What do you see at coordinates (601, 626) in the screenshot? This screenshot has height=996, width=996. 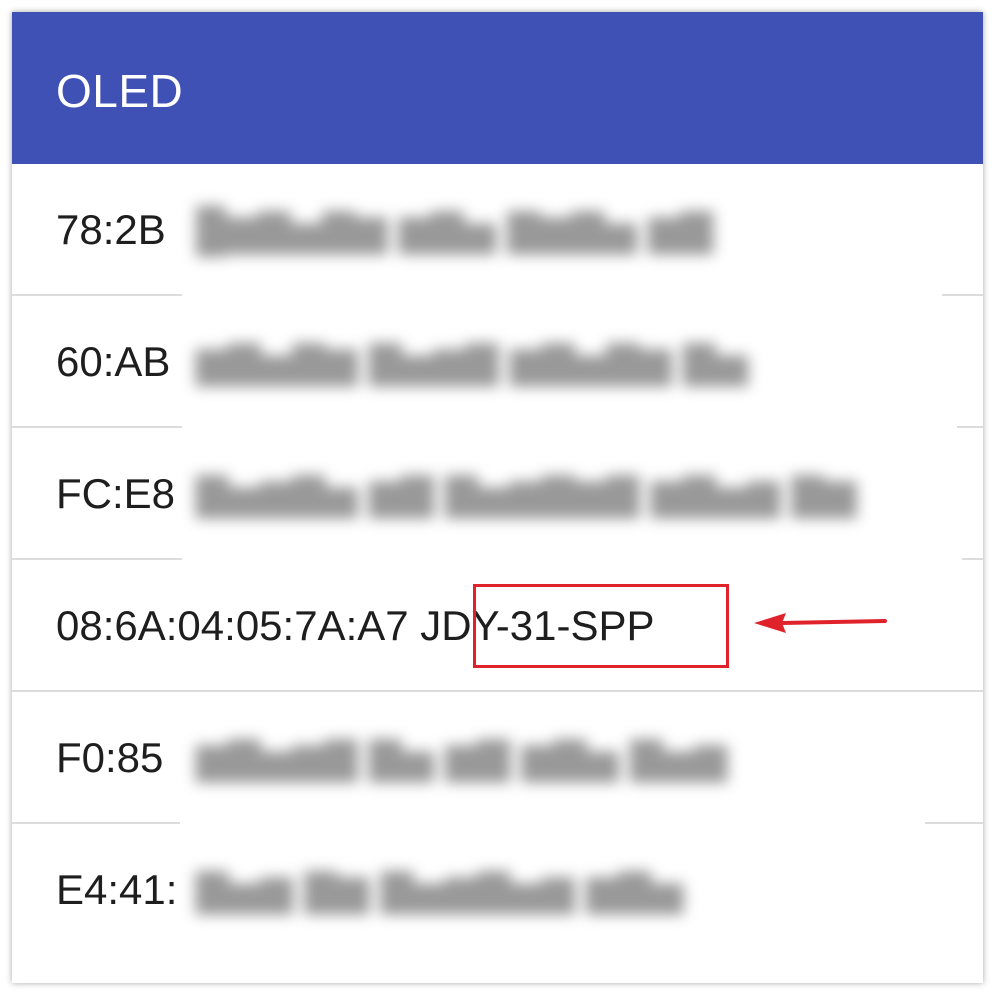 I see `highlight-box` at bounding box center [601, 626].